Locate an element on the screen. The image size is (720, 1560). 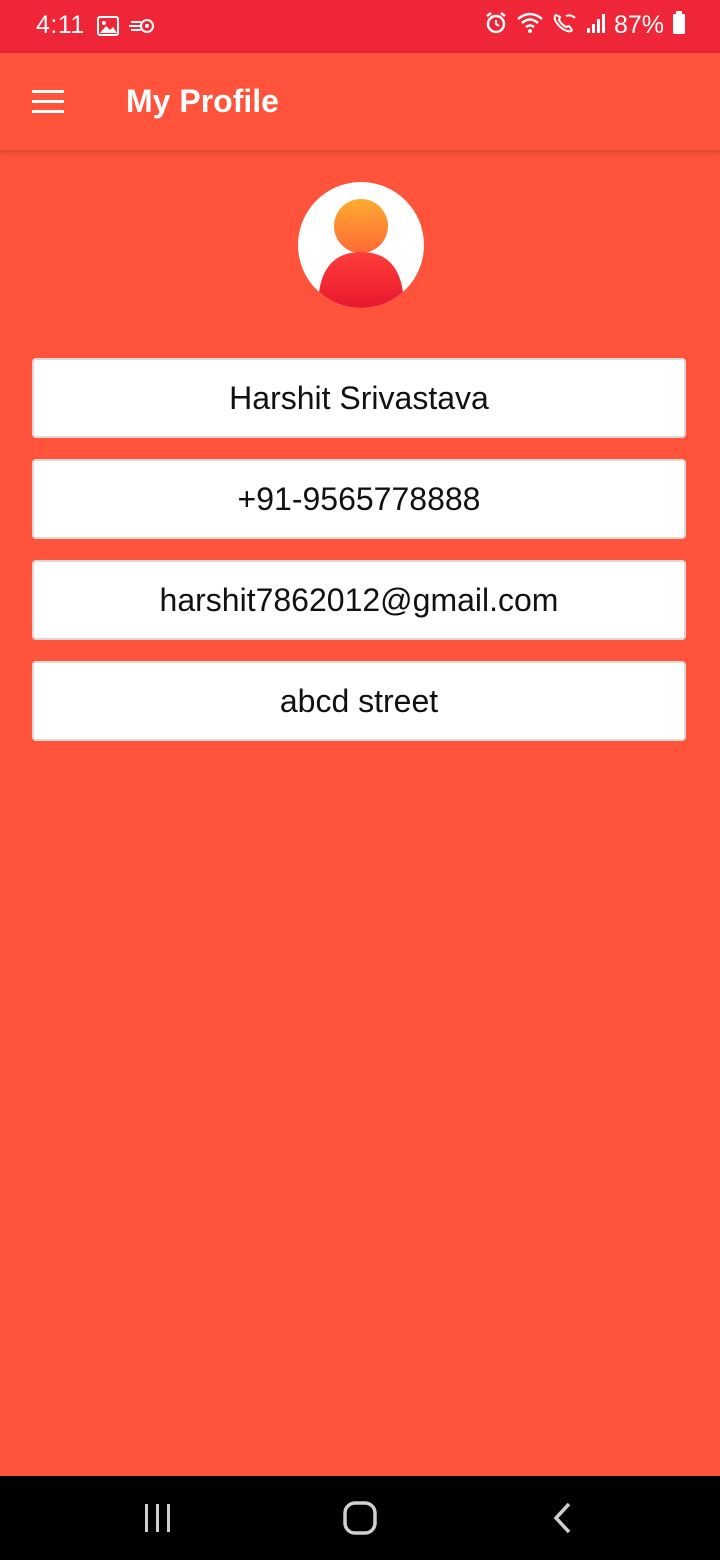
alarm-icon is located at coordinates (496, 25).